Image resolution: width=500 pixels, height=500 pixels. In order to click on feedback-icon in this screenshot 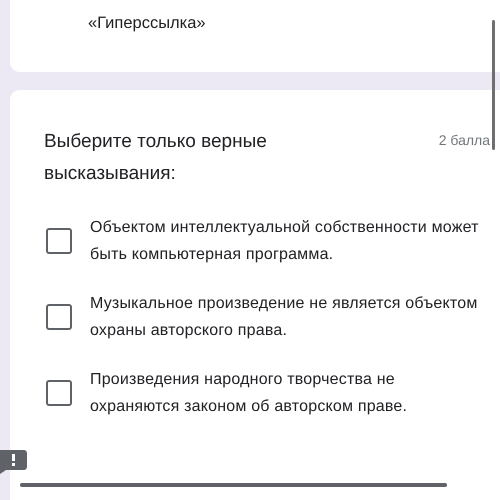, I will do `click(14, 461)`.